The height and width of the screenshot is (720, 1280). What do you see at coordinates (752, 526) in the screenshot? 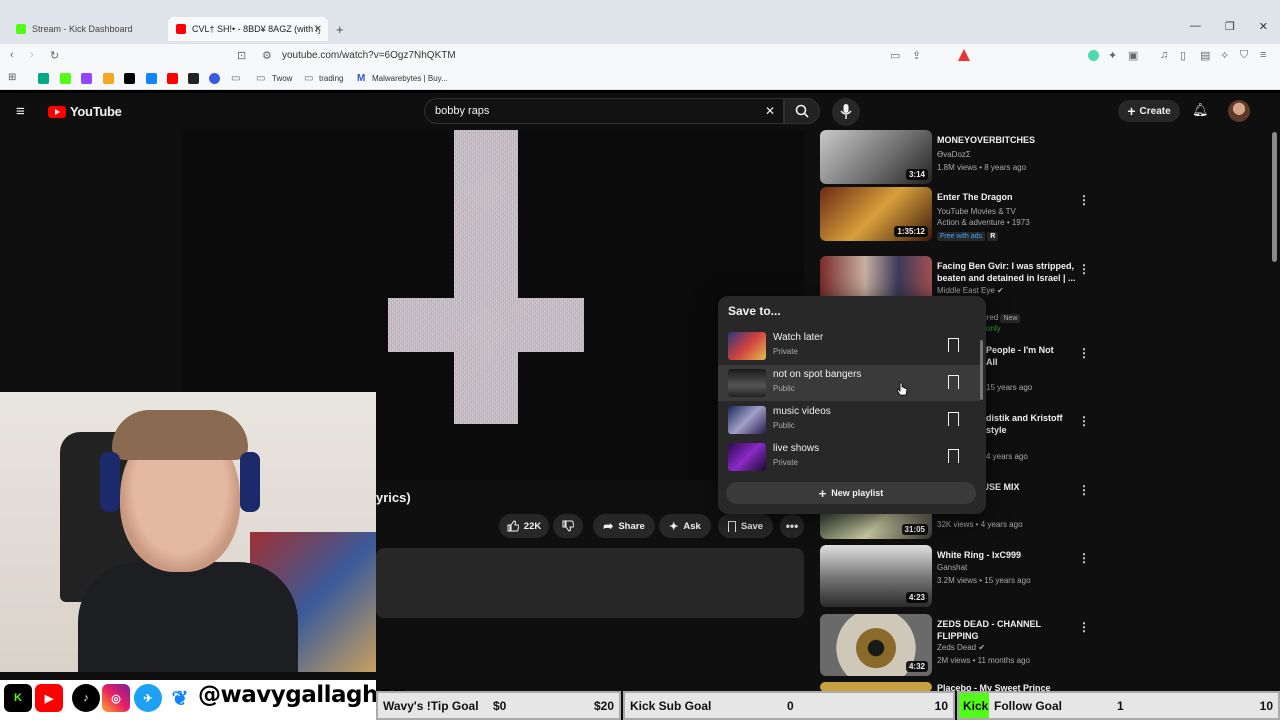
I see `save-label: Save` at bounding box center [752, 526].